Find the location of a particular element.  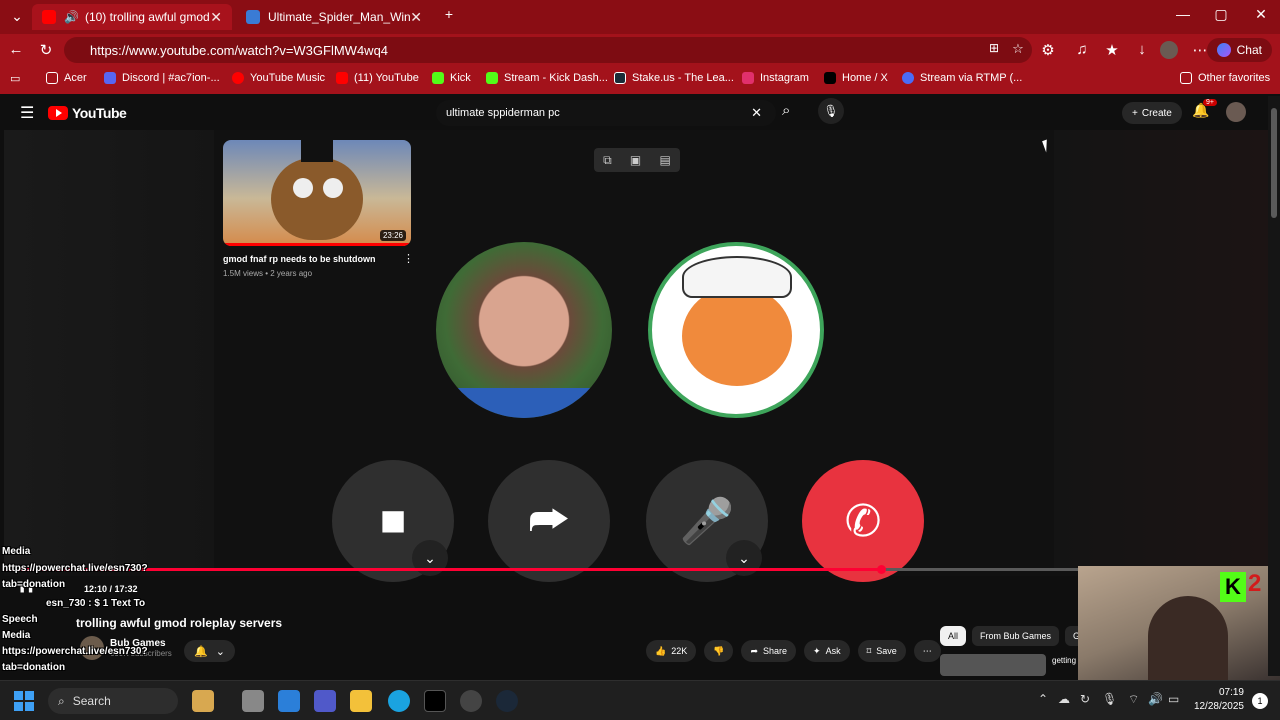

bookmark-label: Home / X is located at coordinates (865, 78).